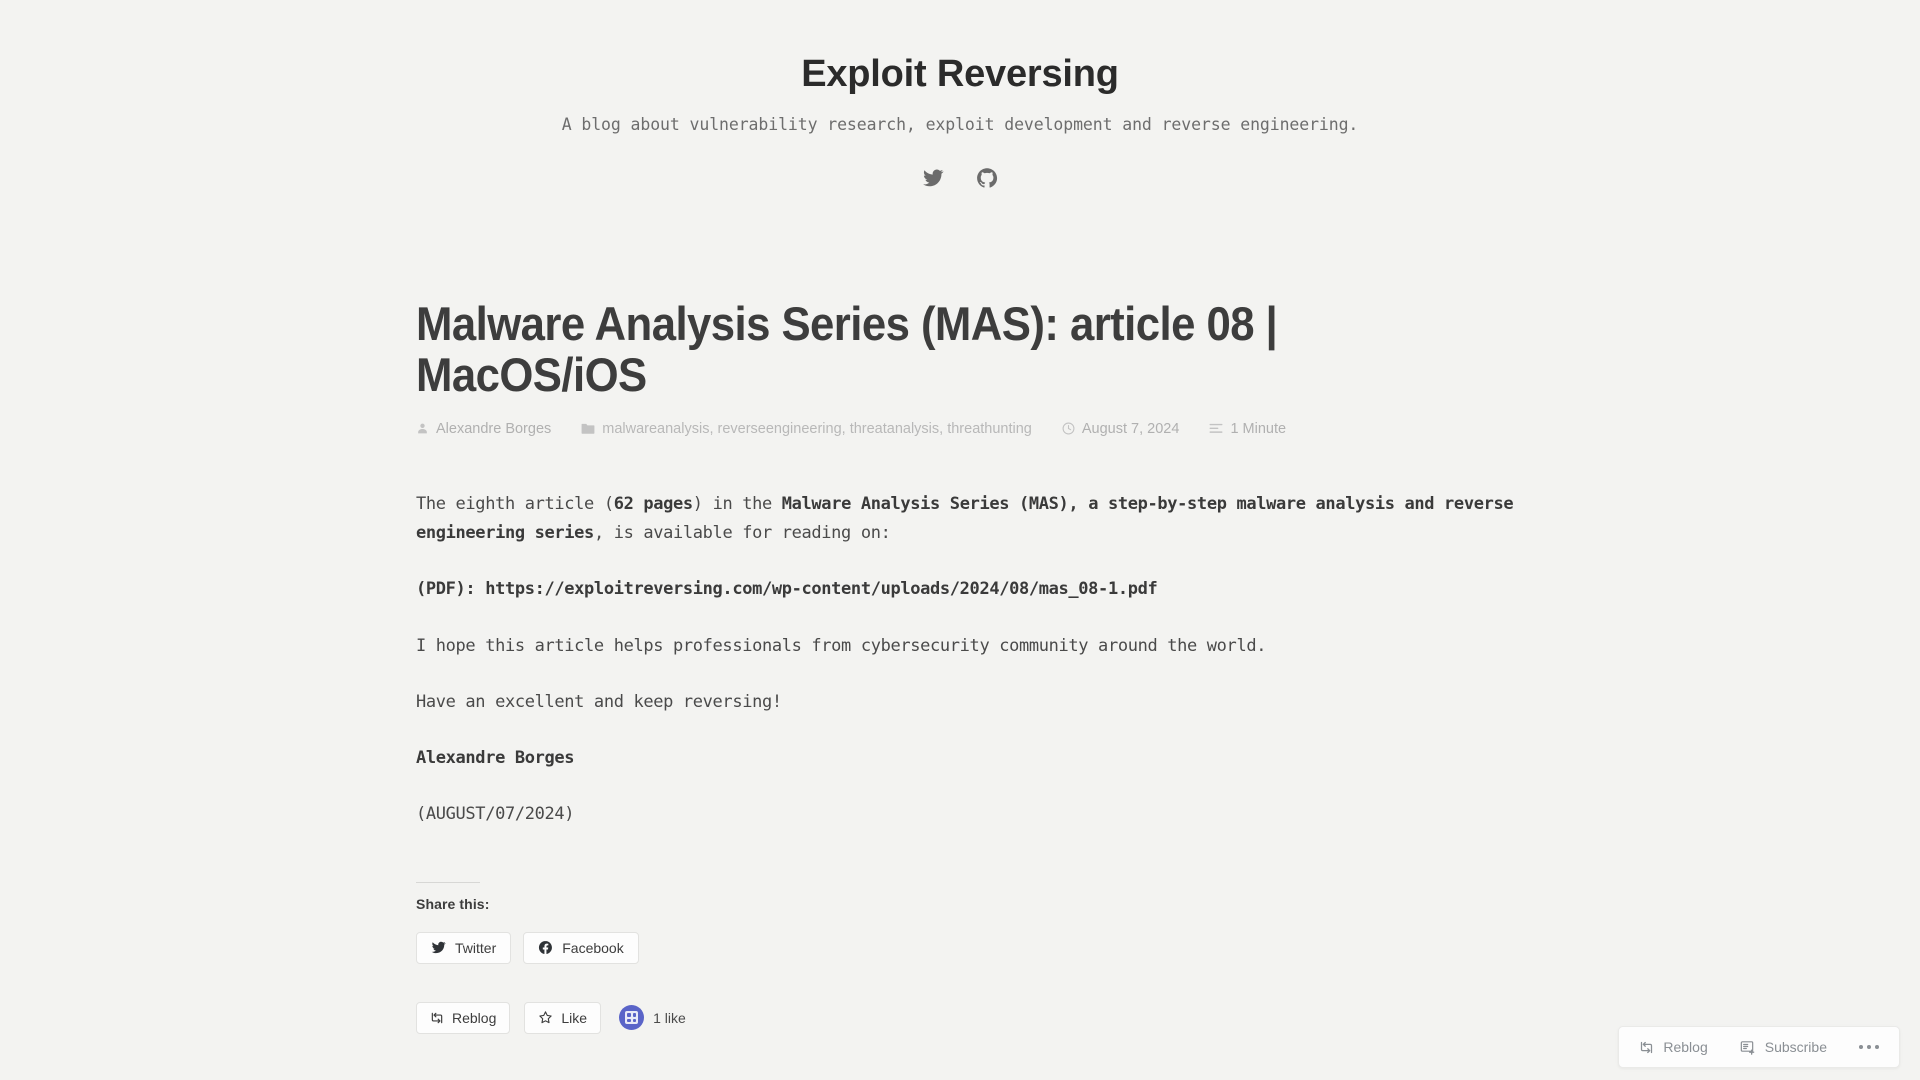 The height and width of the screenshot is (1080, 1920). I want to click on share-facebook-button: Facebook, so click(581, 947).